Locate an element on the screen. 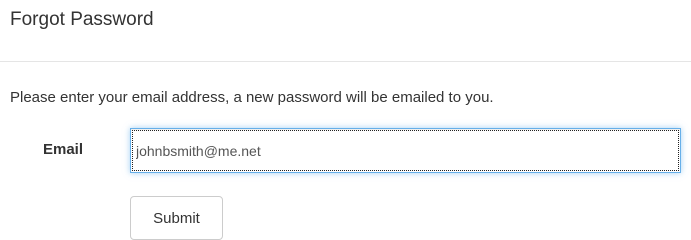  dialog-title: Forgot Password is located at coordinates (82, 19).